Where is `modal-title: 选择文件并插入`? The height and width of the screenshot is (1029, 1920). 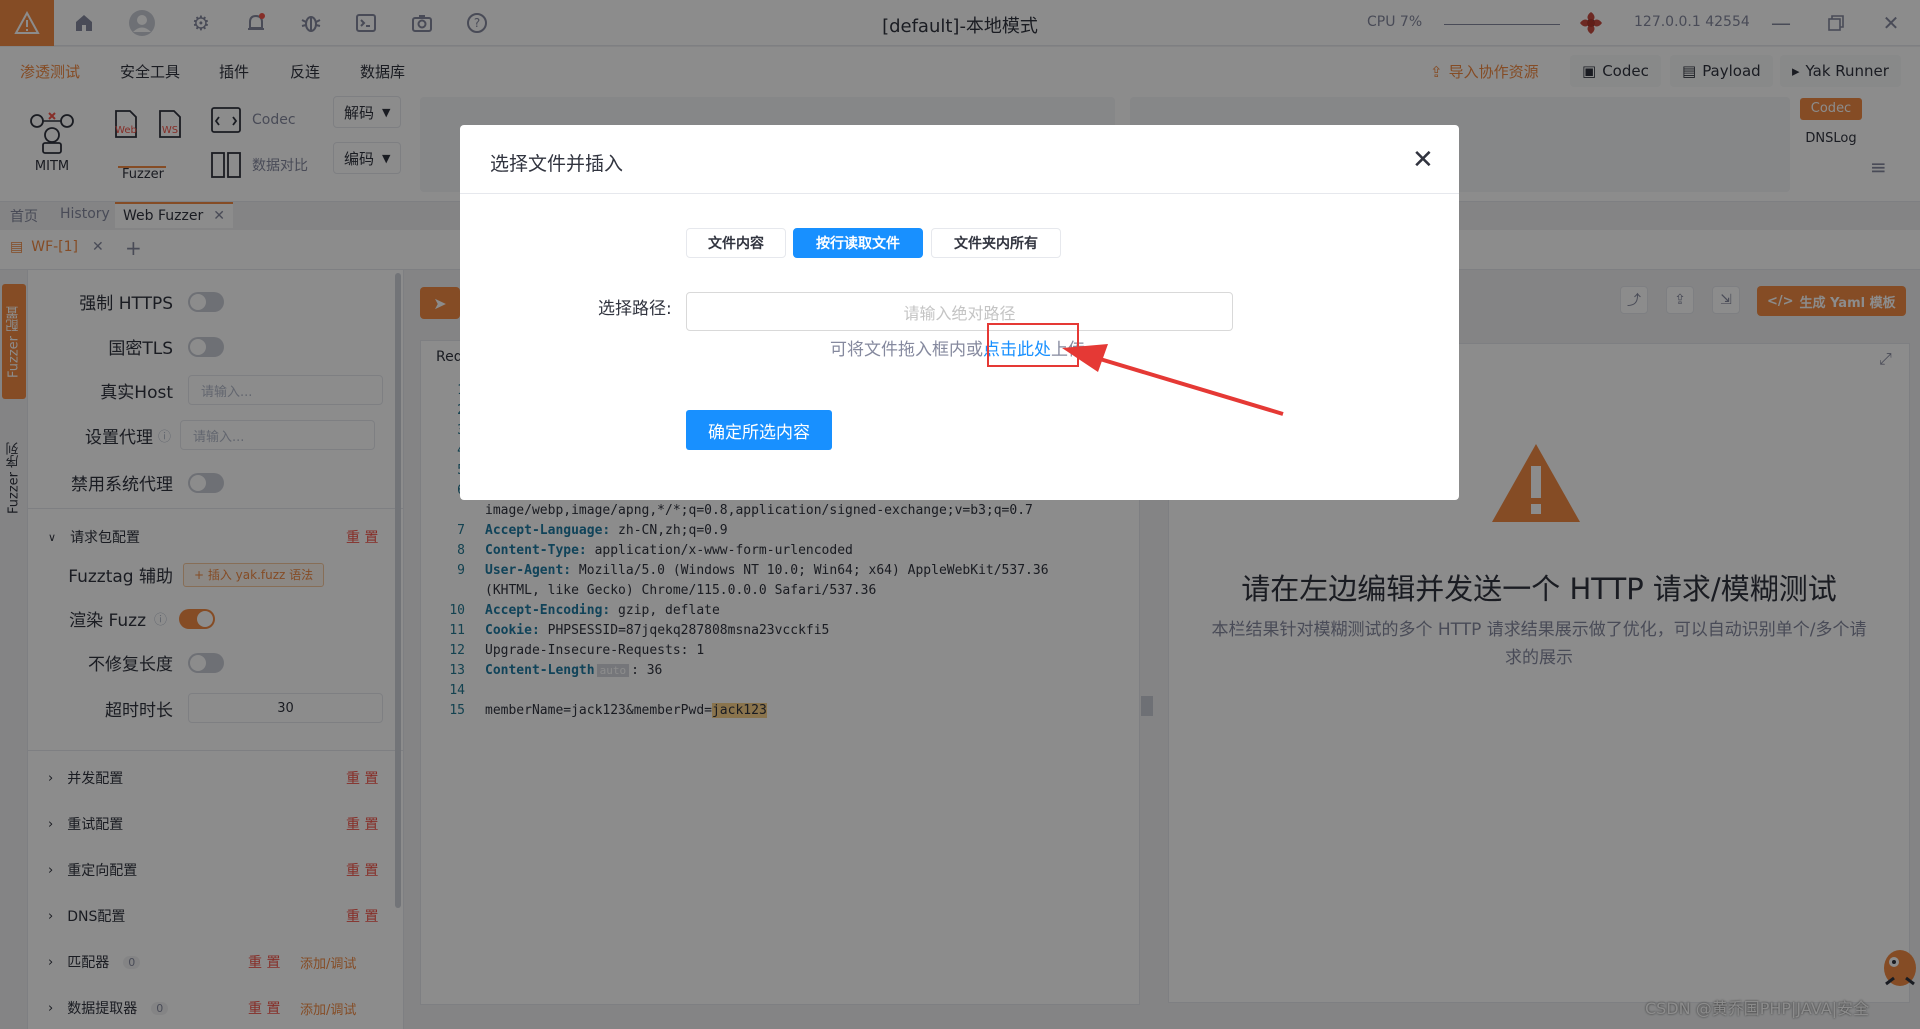 modal-title: 选择文件并插入 is located at coordinates (557, 164).